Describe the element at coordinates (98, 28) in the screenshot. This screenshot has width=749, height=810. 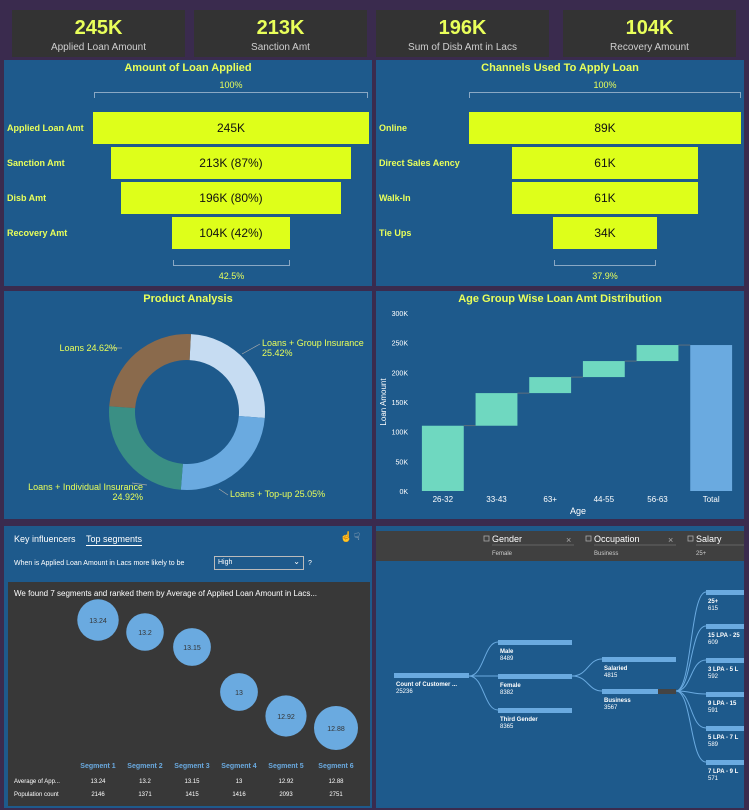
I see `kpi-value: 245K` at that location.